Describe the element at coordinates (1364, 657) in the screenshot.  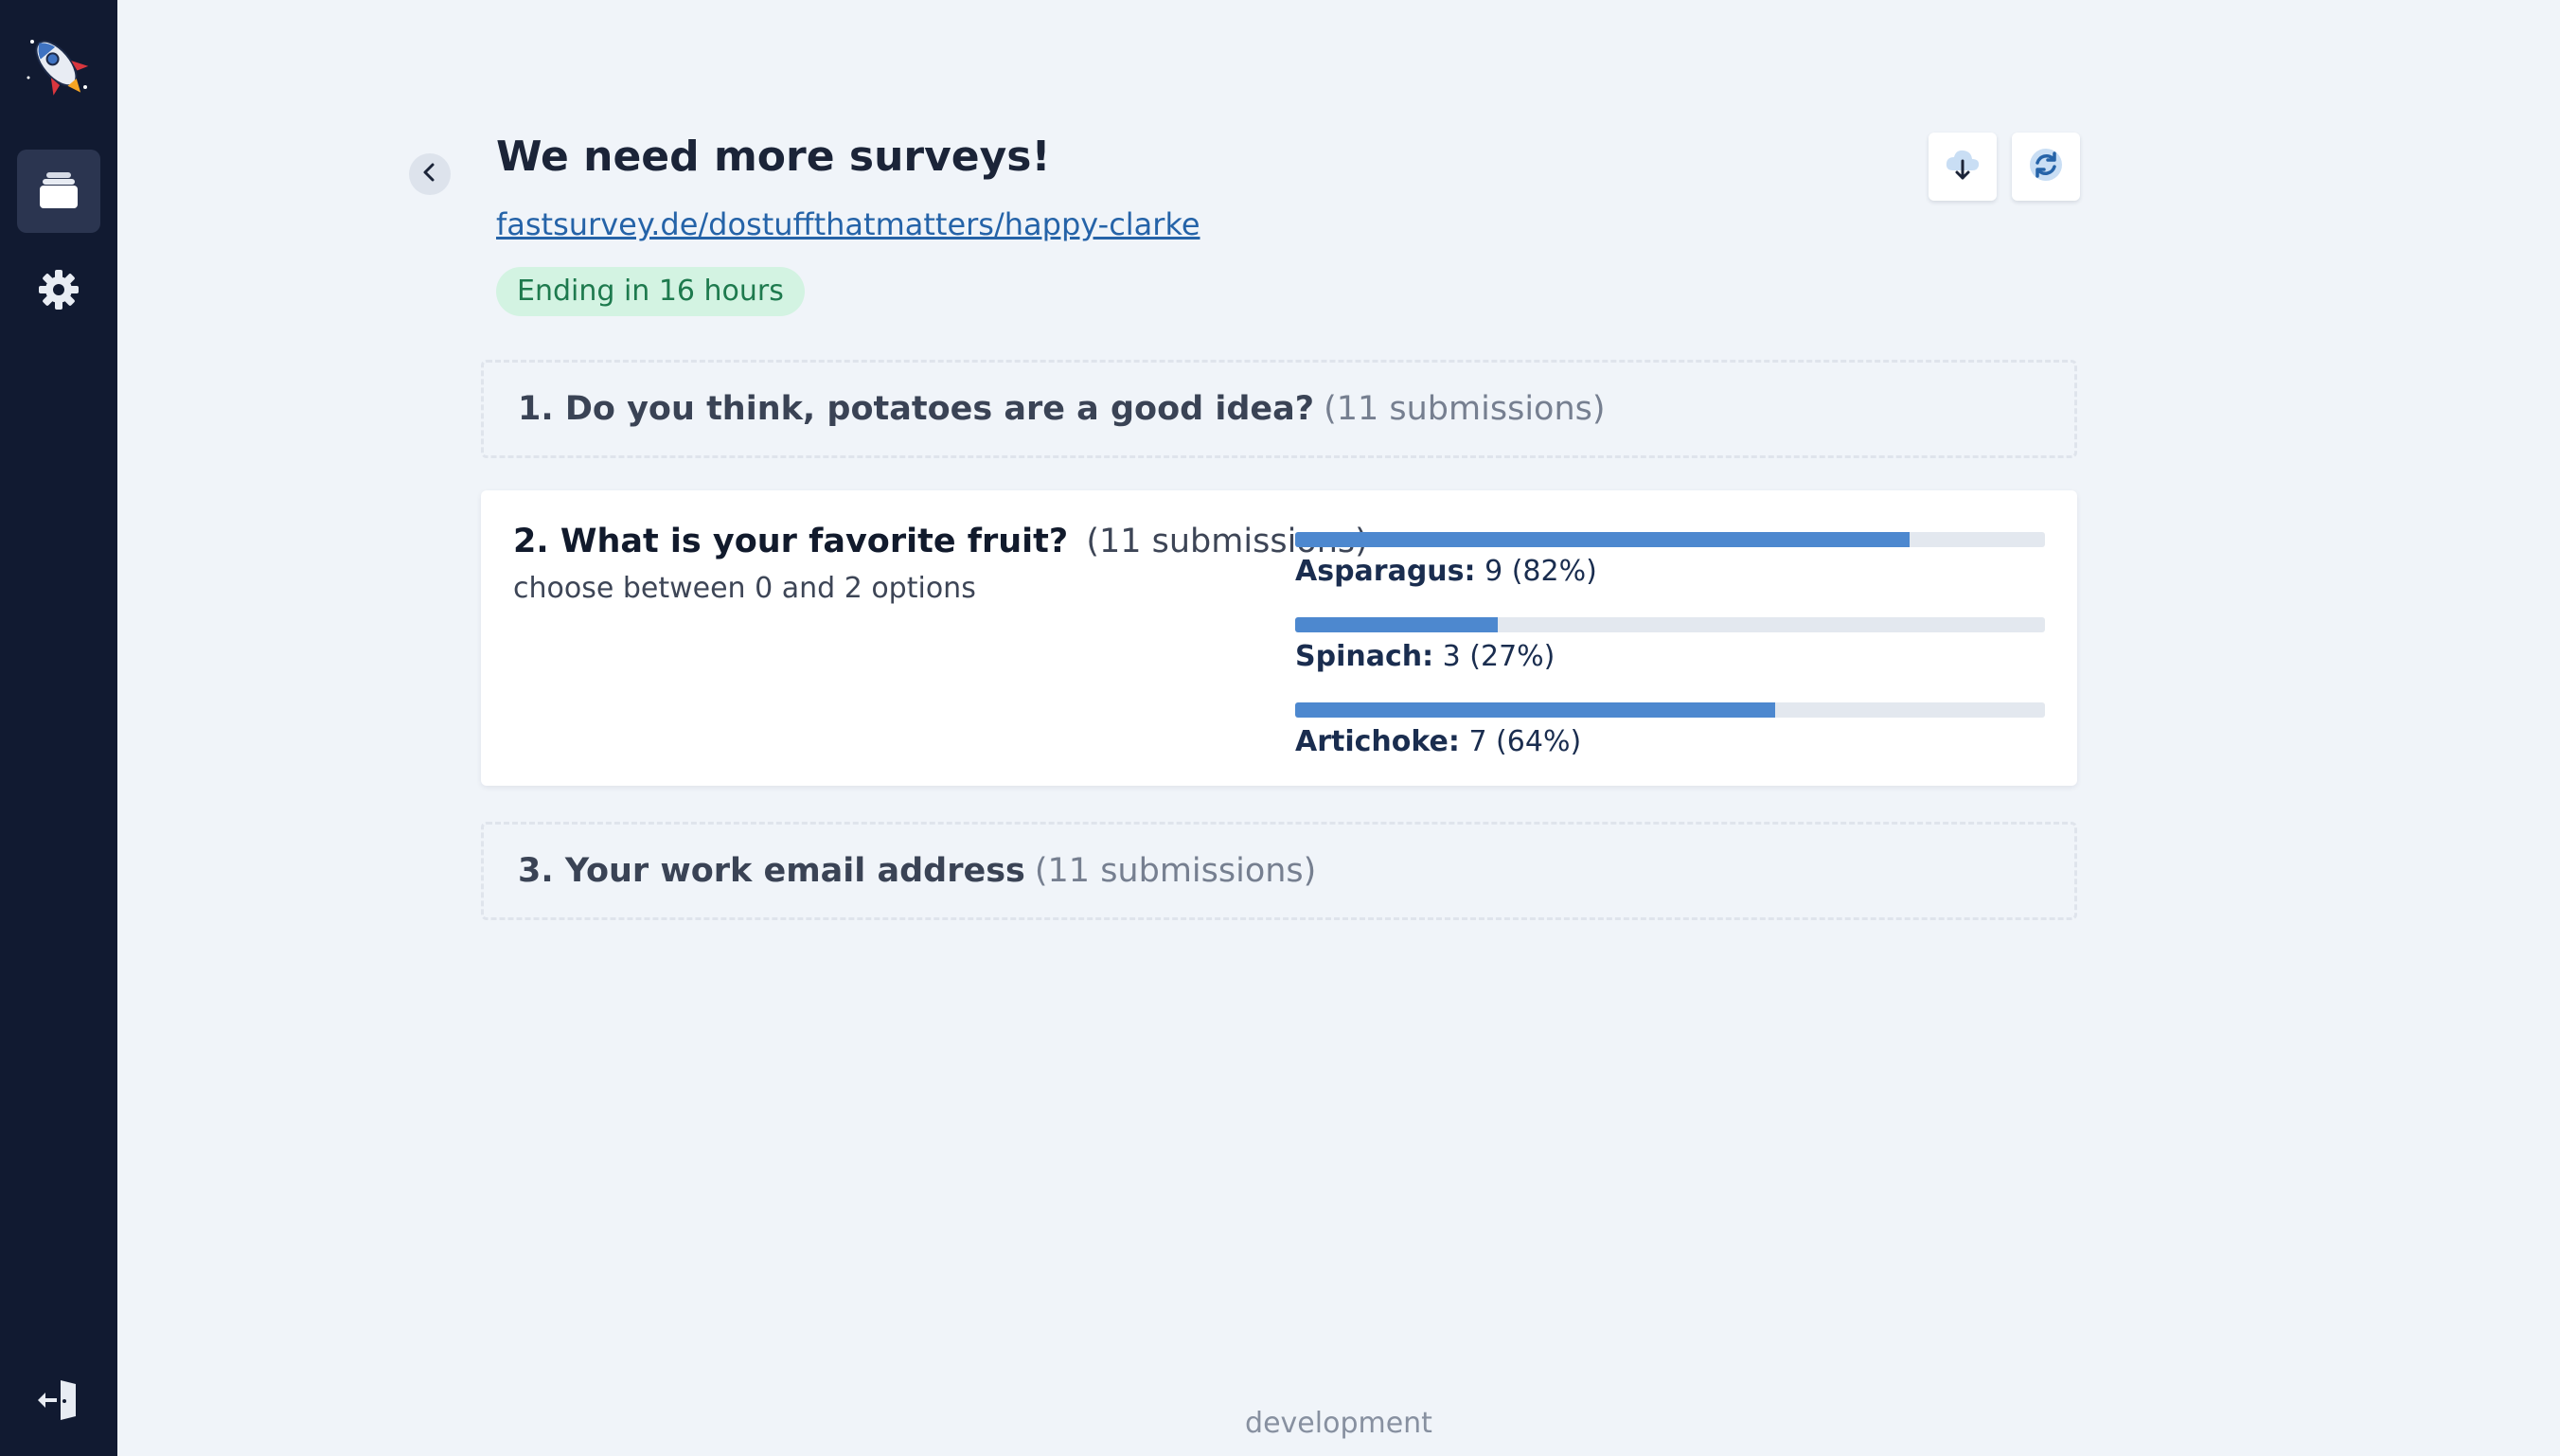
I see `option-name: Spinach:` at that location.